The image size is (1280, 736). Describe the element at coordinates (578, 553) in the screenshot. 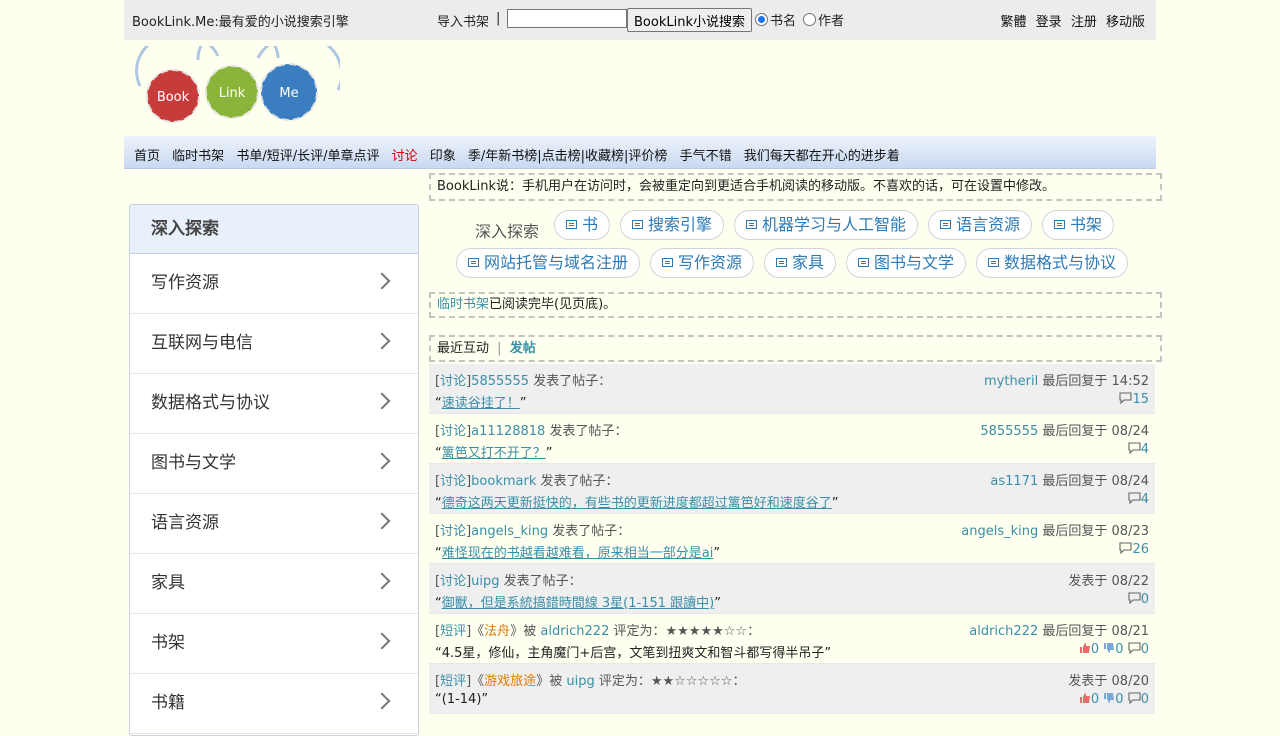

I see `post-title-link: 难怪现在的书越看越难看，原来相当一部分是ai` at that location.